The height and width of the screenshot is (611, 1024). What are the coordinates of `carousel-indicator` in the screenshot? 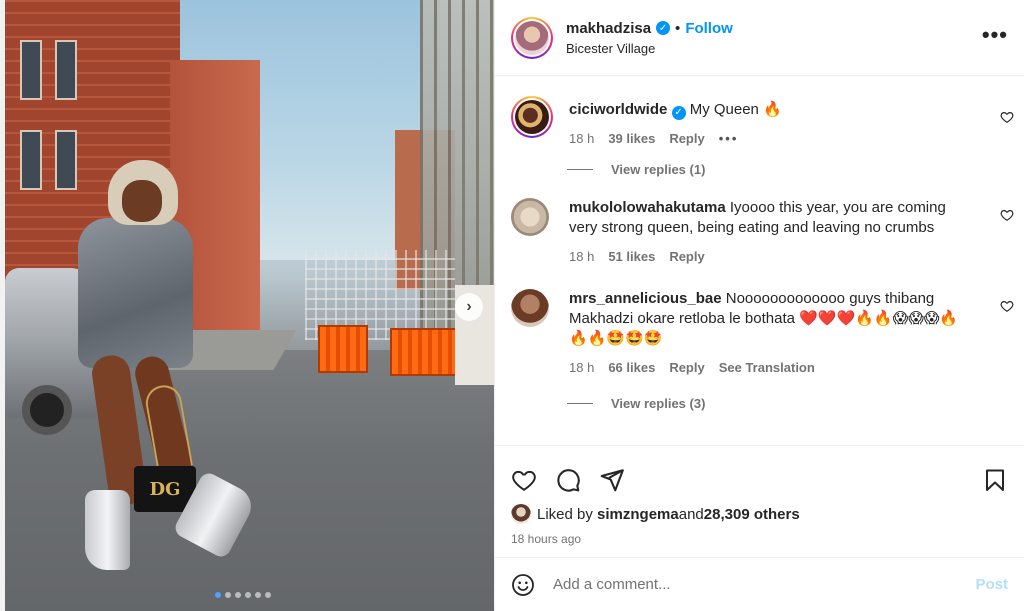 It's located at (243, 595).